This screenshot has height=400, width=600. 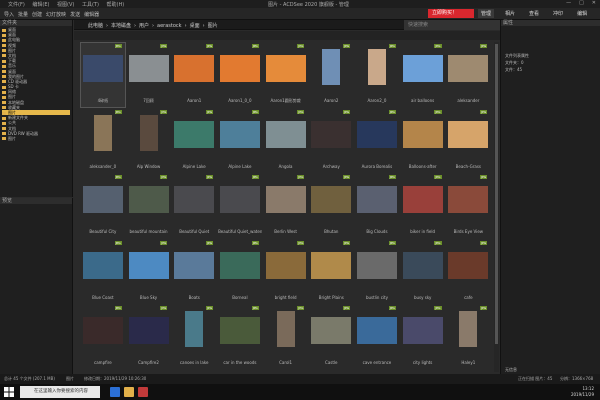 I want to click on thumbnail-item: JPG Angola, so click(x=286, y=141).